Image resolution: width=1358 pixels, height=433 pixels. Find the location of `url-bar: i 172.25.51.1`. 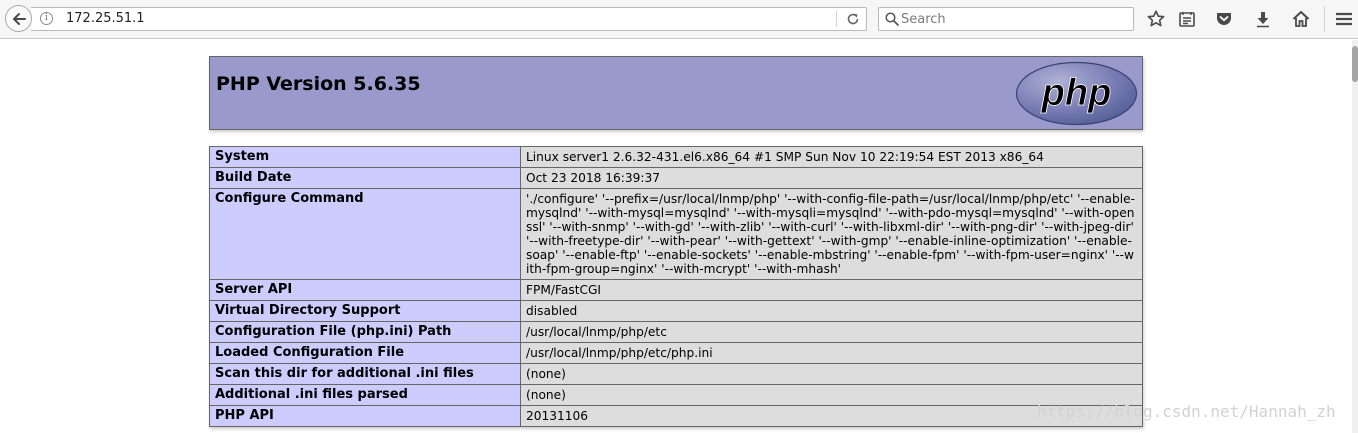

url-bar: i 172.25.51.1 is located at coordinates (449, 19).